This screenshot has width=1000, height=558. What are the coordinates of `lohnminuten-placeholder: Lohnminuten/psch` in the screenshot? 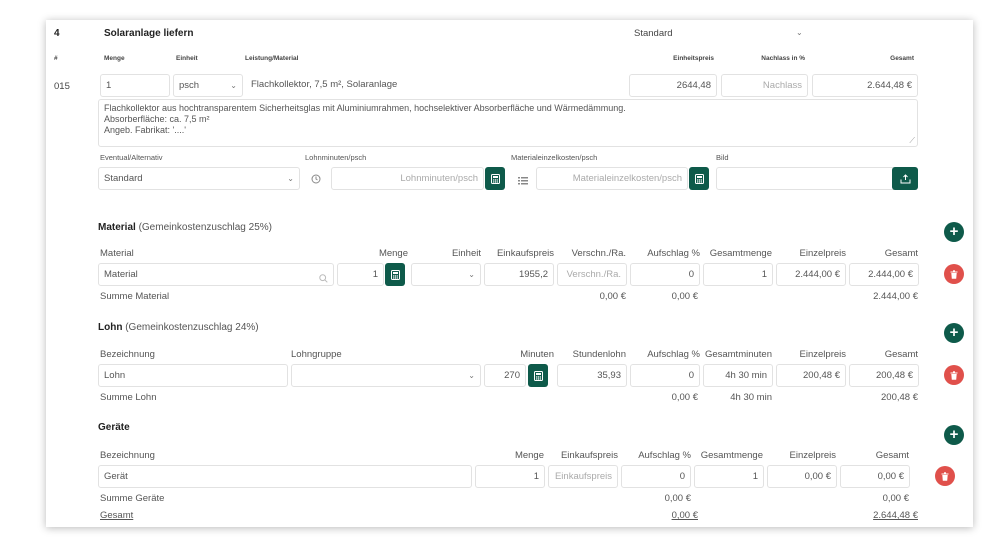 It's located at (439, 178).